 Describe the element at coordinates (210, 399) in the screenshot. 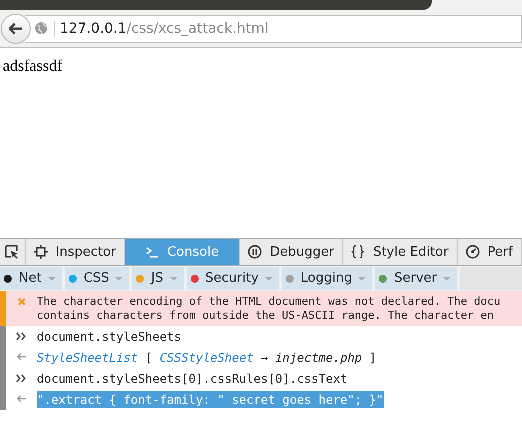

I see `result-text: ".extract { font-family: " secret goes here"; }"` at that location.